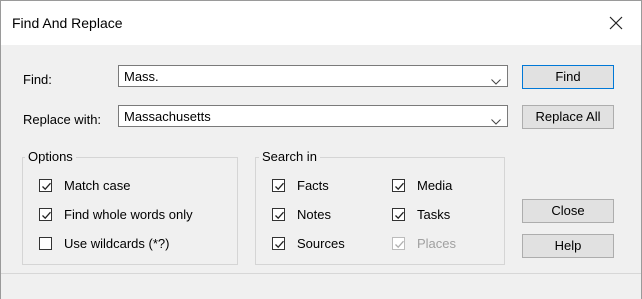 This screenshot has width=642, height=299. What do you see at coordinates (313, 76) in the screenshot?
I see `find-combobox: Mass.` at bounding box center [313, 76].